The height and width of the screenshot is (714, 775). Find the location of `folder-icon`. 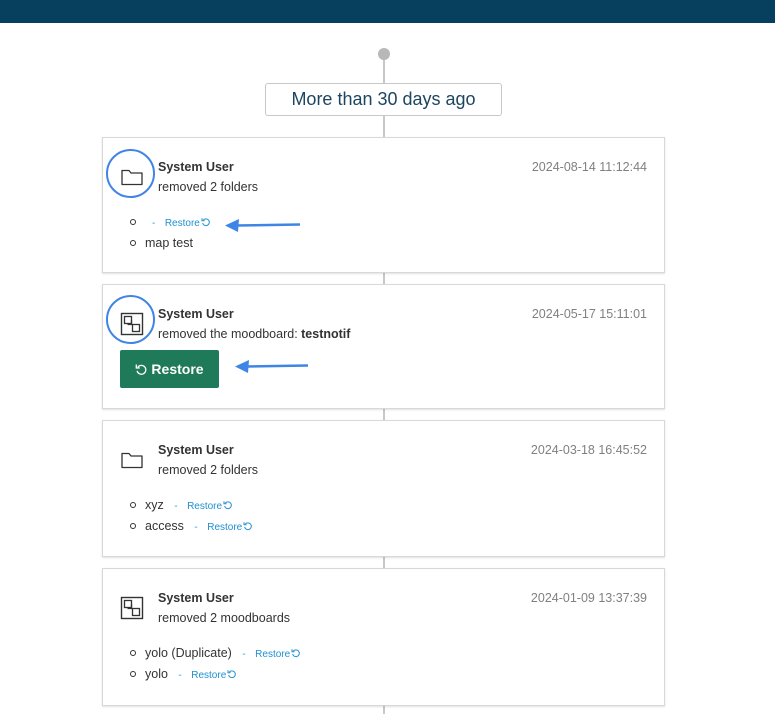

folder-icon is located at coordinates (132, 460).